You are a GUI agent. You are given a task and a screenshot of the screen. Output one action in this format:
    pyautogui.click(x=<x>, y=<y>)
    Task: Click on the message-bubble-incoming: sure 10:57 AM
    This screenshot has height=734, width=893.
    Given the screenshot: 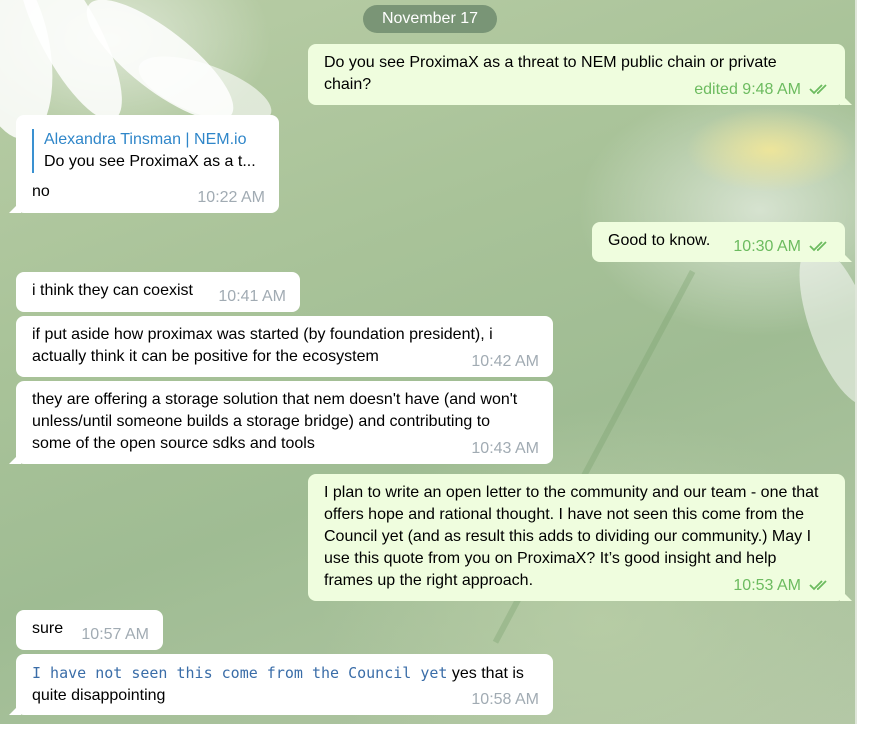 What is the action you would take?
    pyautogui.click(x=89, y=630)
    